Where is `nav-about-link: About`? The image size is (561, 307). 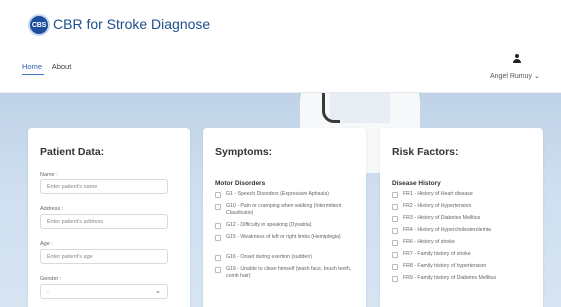
nav-about-link: About is located at coordinates (62, 66).